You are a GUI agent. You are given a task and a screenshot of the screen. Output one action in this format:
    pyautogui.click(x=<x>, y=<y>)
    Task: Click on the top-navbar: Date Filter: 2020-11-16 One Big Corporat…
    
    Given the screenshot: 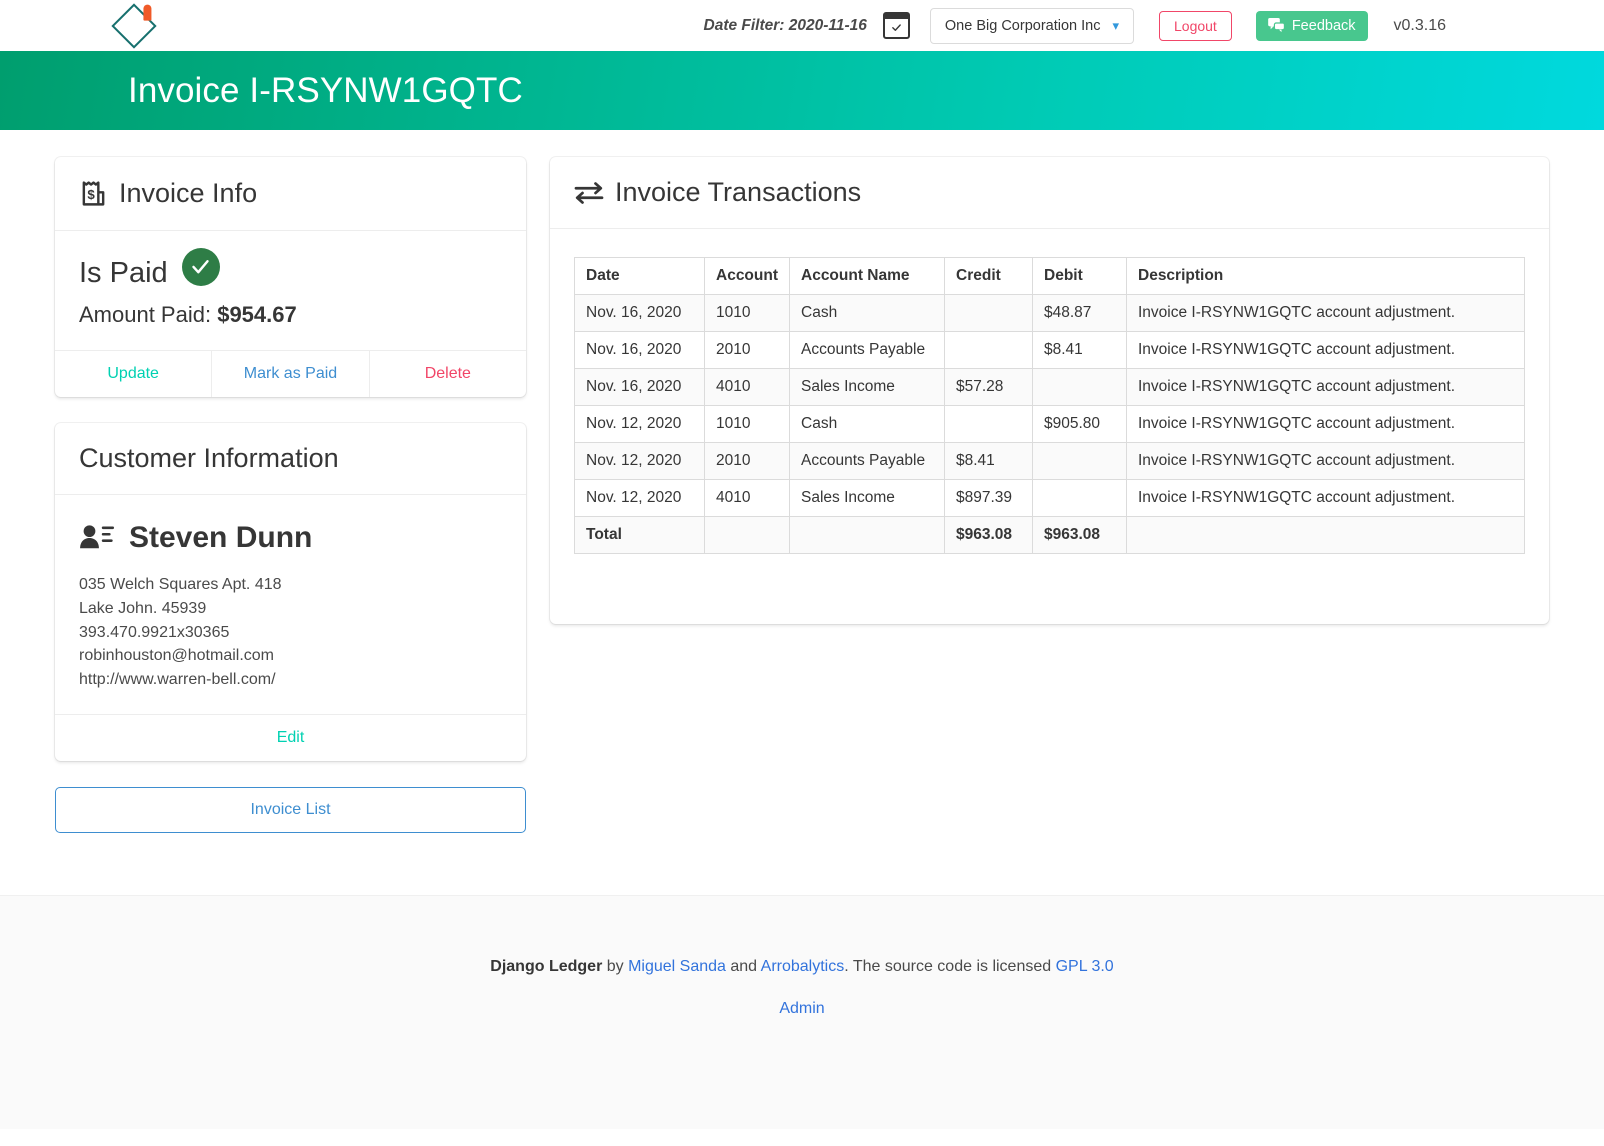 What is the action you would take?
    pyautogui.click(x=802, y=25)
    